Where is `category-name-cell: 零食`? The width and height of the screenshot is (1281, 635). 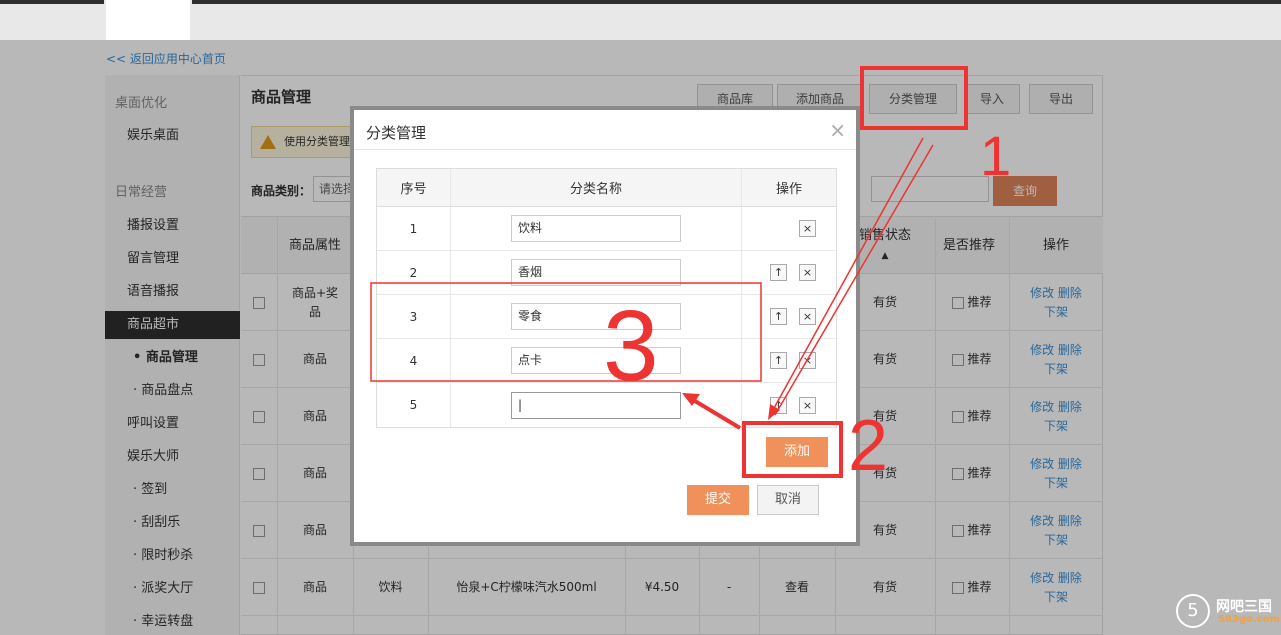
category-name-cell: 零食 is located at coordinates (596, 316).